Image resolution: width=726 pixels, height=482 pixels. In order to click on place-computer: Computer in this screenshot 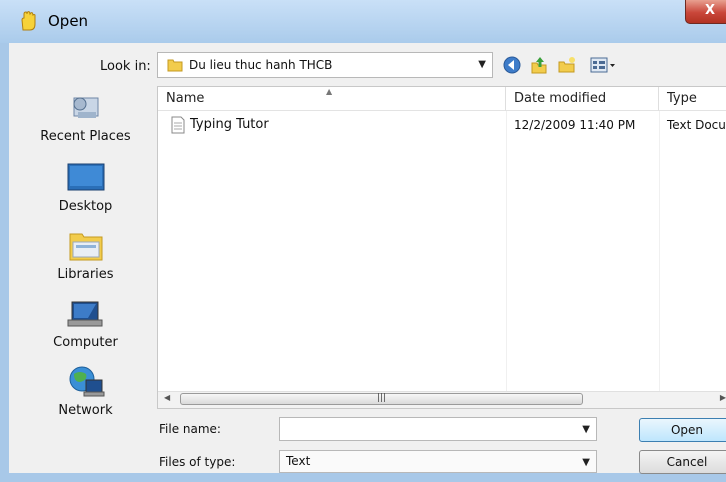, I will do `click(85, 324)`.